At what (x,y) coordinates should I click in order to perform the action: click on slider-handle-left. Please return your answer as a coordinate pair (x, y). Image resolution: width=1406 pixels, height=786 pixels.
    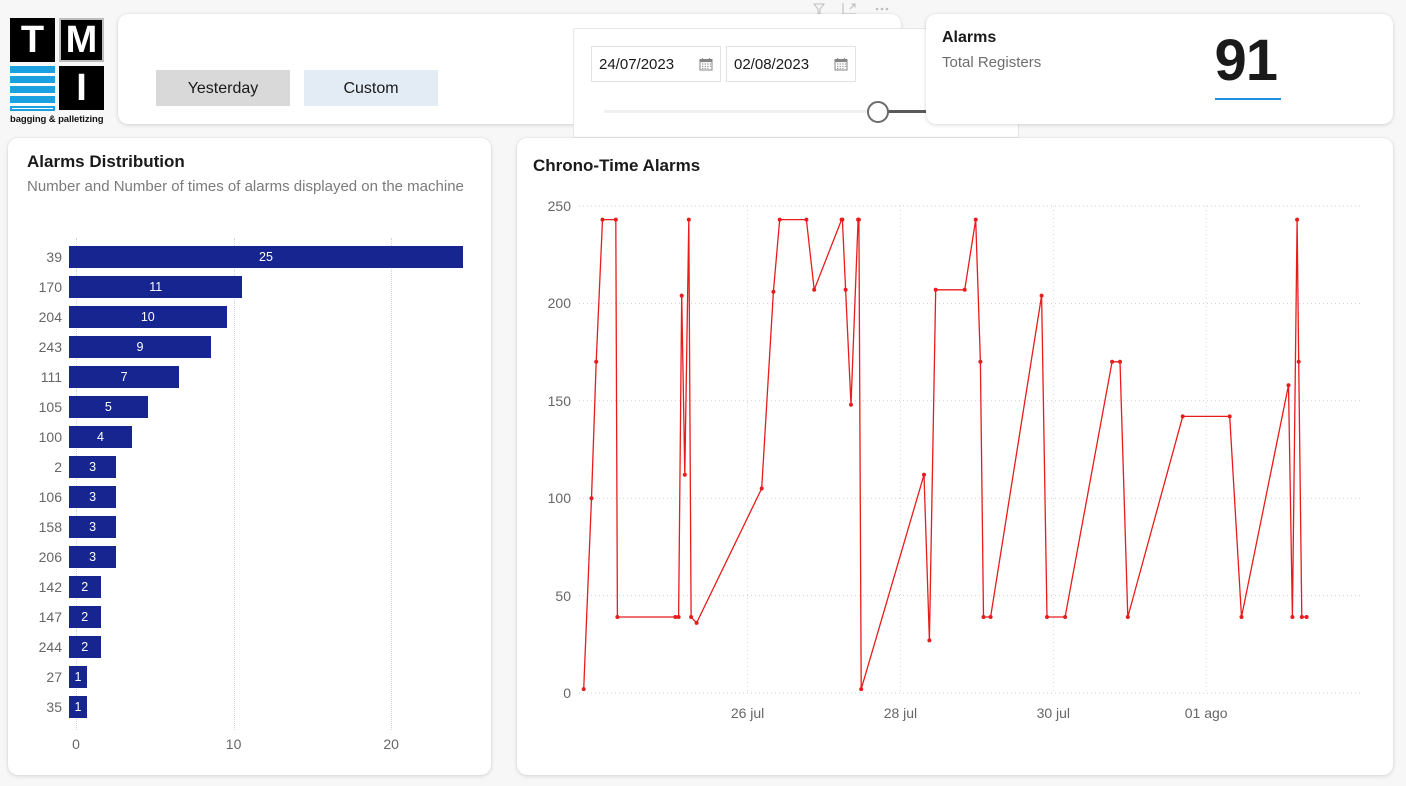
    Looking at the image, I should click on (878, 112).